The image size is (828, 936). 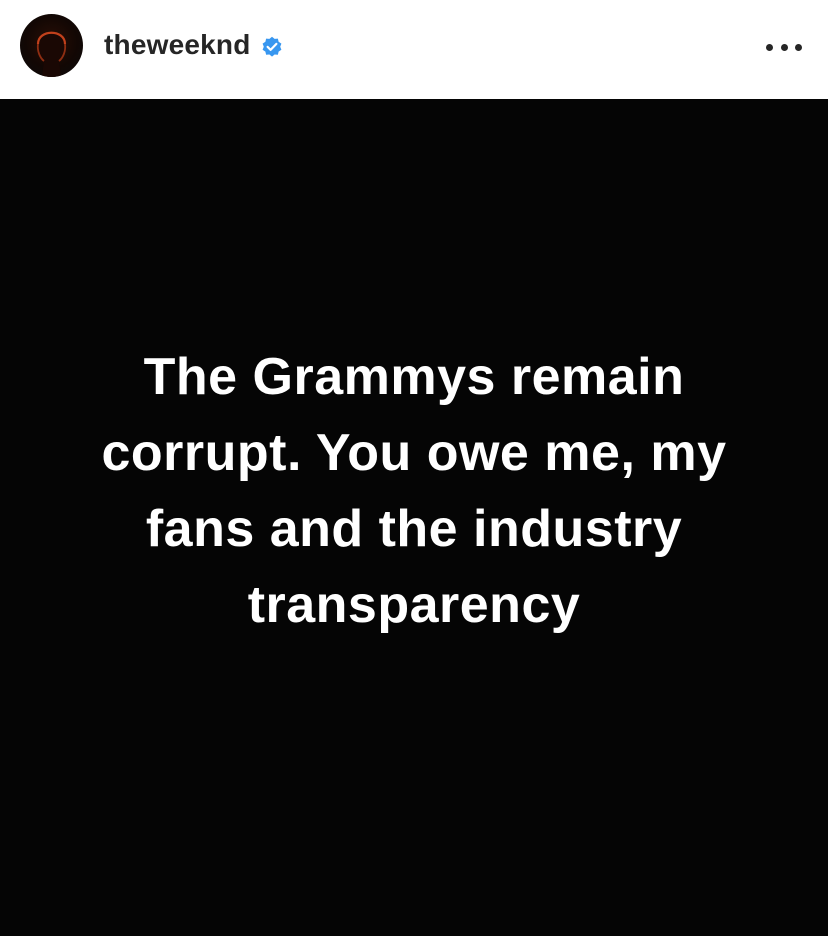 What do you see at coordinates (414, 49) in the screenshot?
I see `post-header: theweeknd` at bounding box center [414, 49].